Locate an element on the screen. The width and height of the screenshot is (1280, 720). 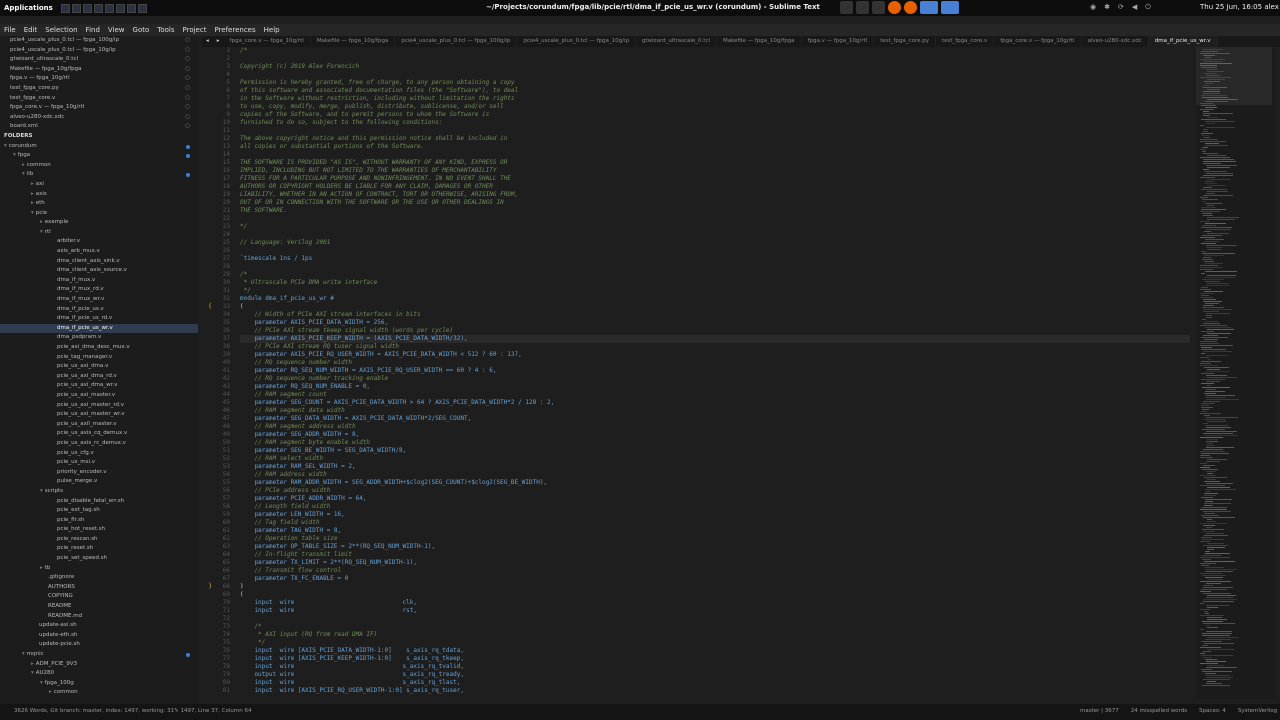
code-line: `timescale 1ns / 1ps is located at coordinates (715, 259).